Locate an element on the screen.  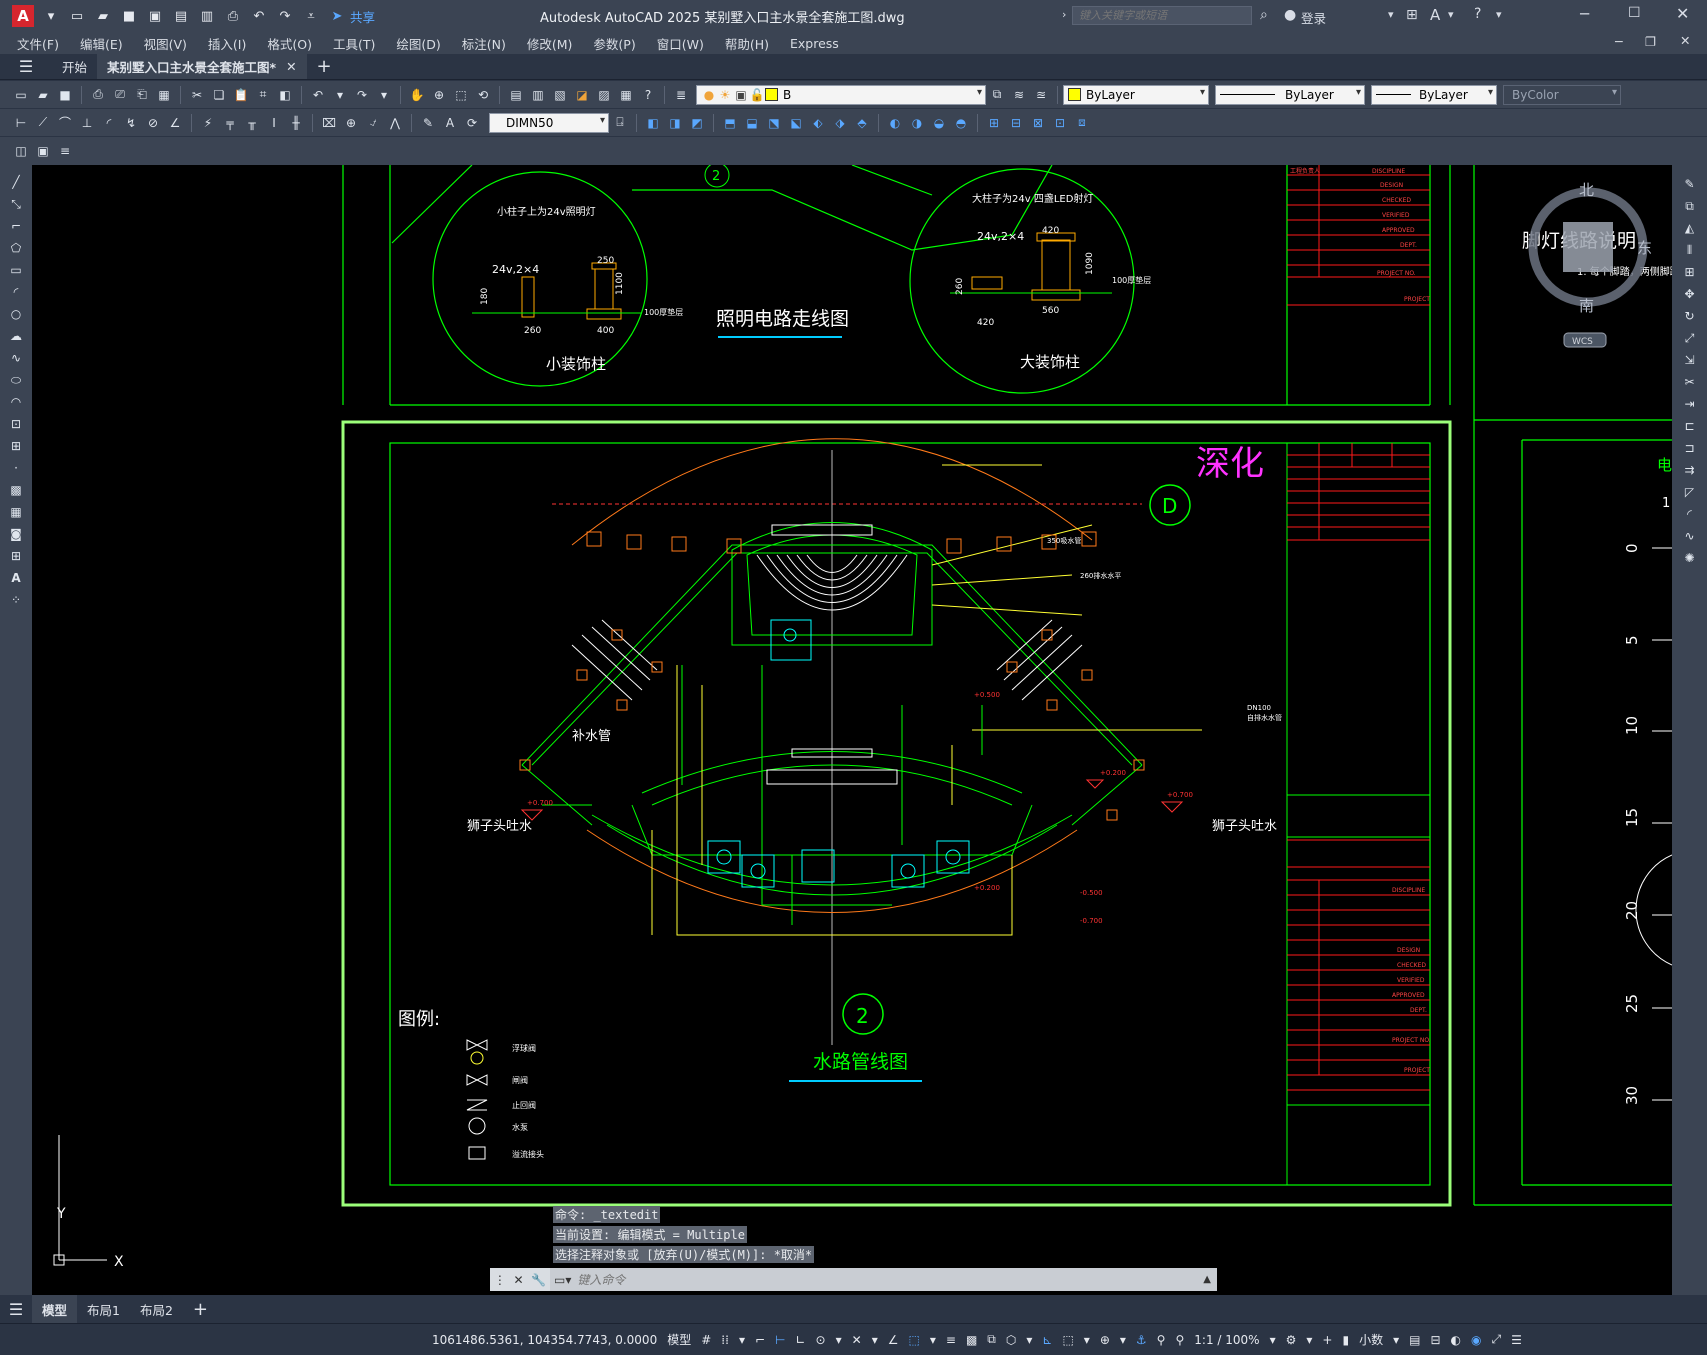
viewcube-south: 南 is located at coordinates (1586, 306).